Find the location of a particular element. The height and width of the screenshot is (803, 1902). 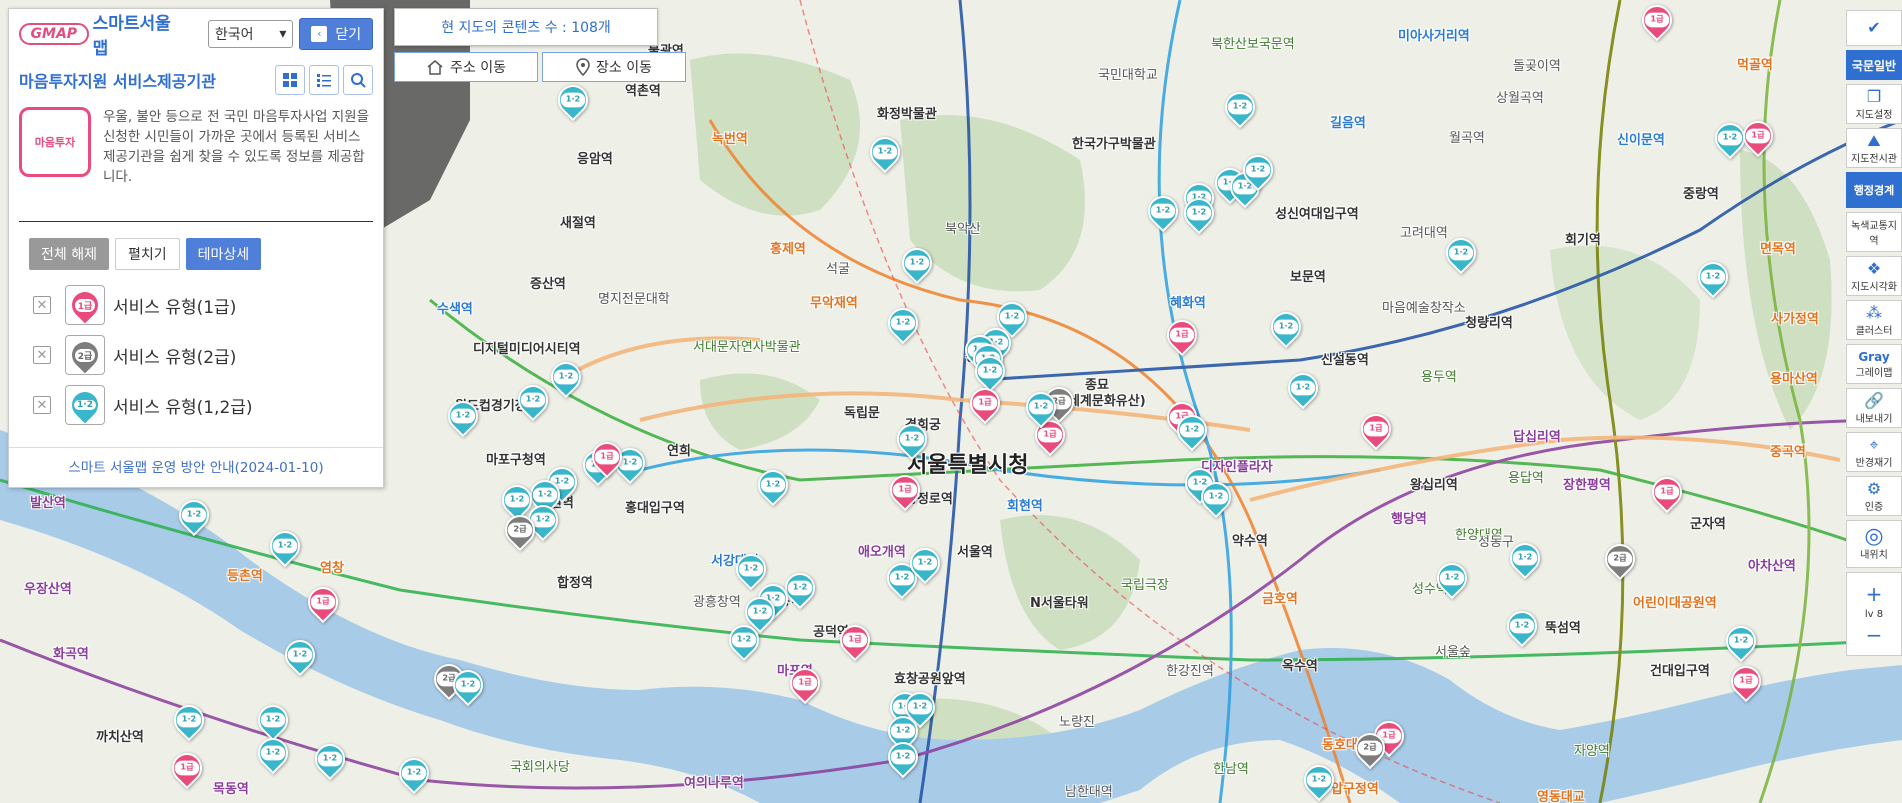

zoom-in-button: + is located at coordinates (1874, 594).